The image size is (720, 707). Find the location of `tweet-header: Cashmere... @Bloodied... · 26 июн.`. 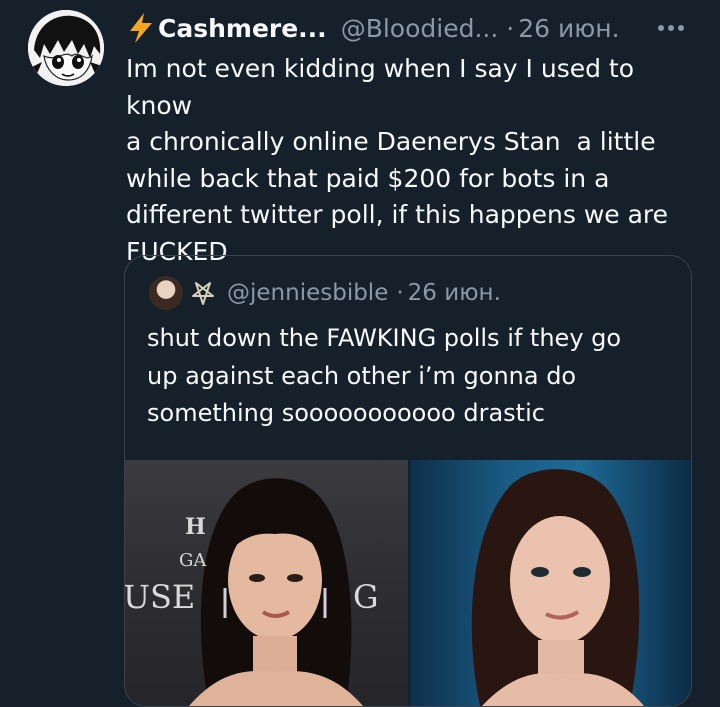

tweet-header: Cashmere... @Bloodied... · 26 июн. is located at coordinates (373, 28).